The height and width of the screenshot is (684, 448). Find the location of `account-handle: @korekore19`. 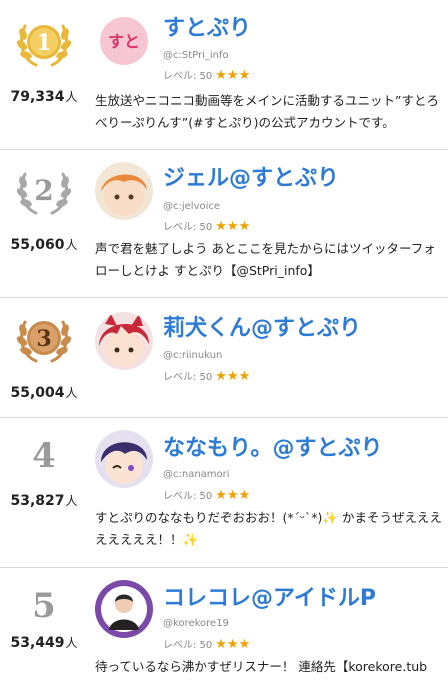

account-handle: @korekore19 is located at coordinates (196, 623).